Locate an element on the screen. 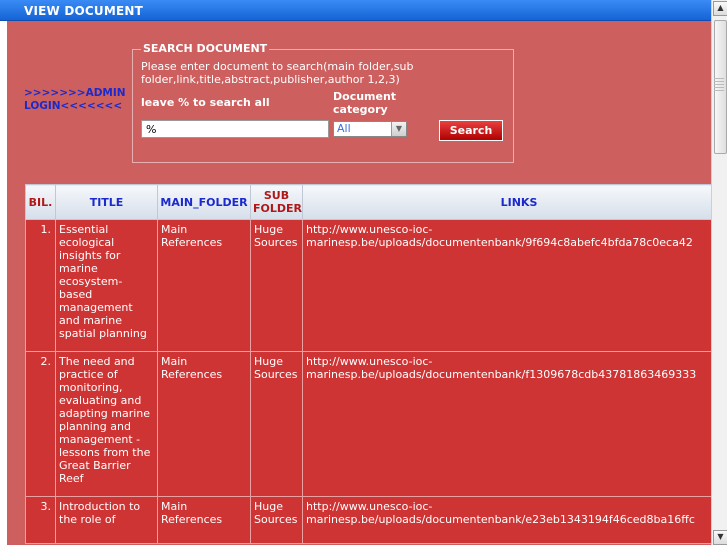  row-number: 2. is located at coordinates (40, 424).